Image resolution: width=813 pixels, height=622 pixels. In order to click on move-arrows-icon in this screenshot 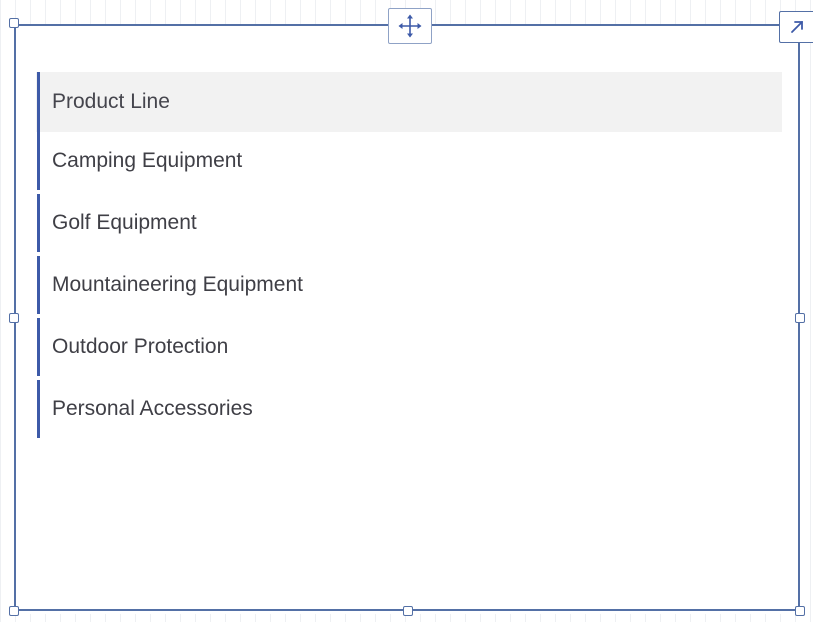, I will do `click(410, 26)`.